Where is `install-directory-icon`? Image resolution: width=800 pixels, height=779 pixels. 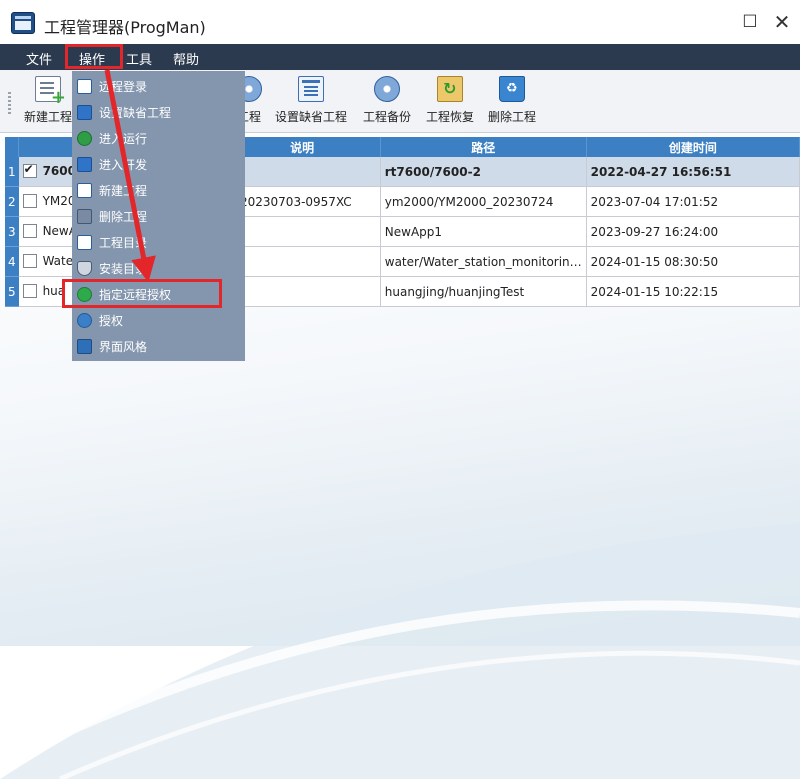
install-directory-icon is located at coordinates (84, 268).